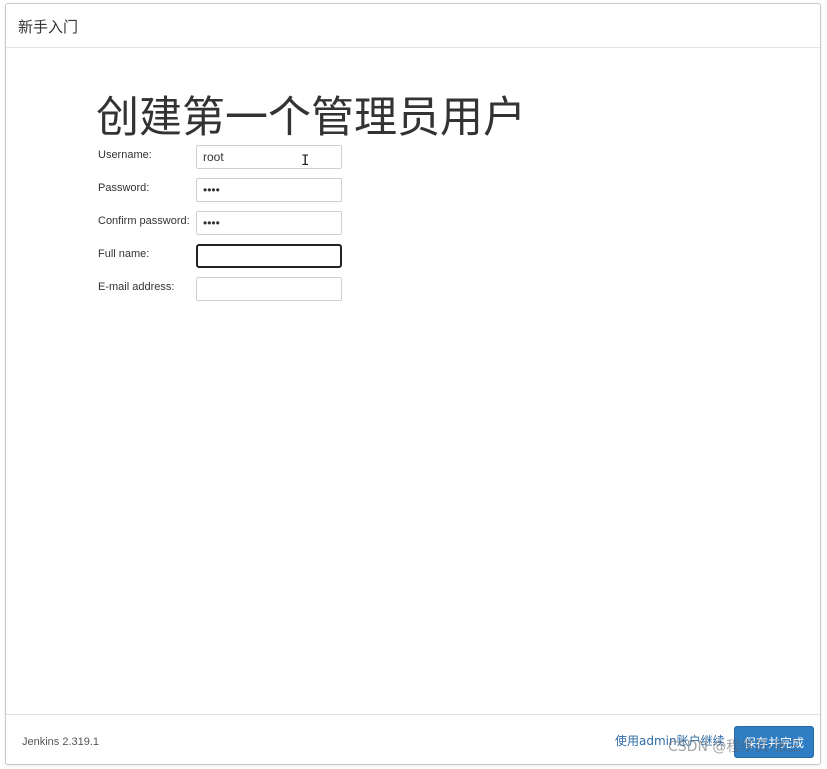  What do you see at coordinates (48, 27) in the screenshot?
I see `dialog-title: 新手入门` at bounding box center [48, 27].